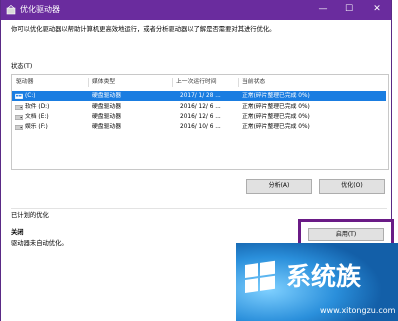  I want to click on drive-name: (C:), so click(30, 96).